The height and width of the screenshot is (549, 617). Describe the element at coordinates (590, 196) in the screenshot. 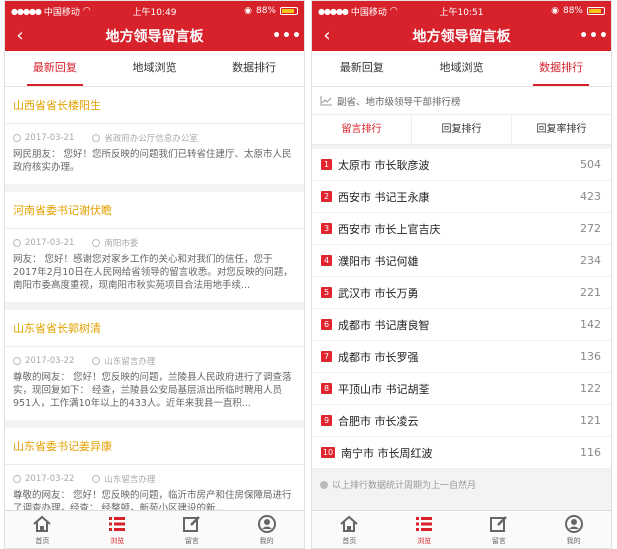

I see `message-count: 423` at that location.